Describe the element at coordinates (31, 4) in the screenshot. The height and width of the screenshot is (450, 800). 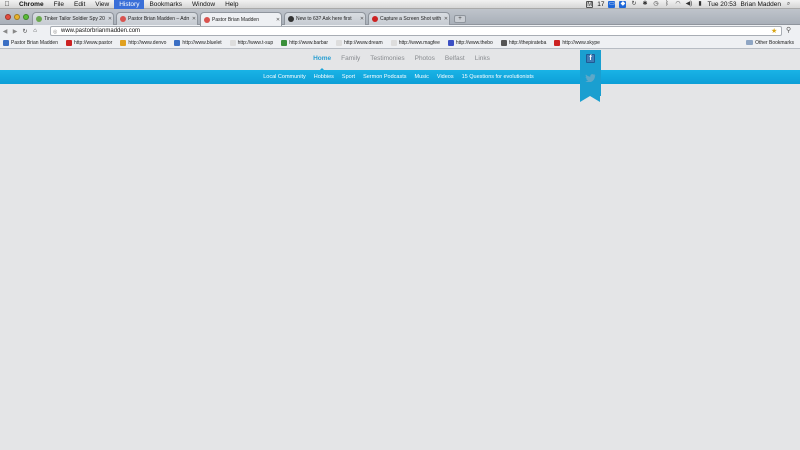
I see `menu-app-chrome: Chrome` at that location.